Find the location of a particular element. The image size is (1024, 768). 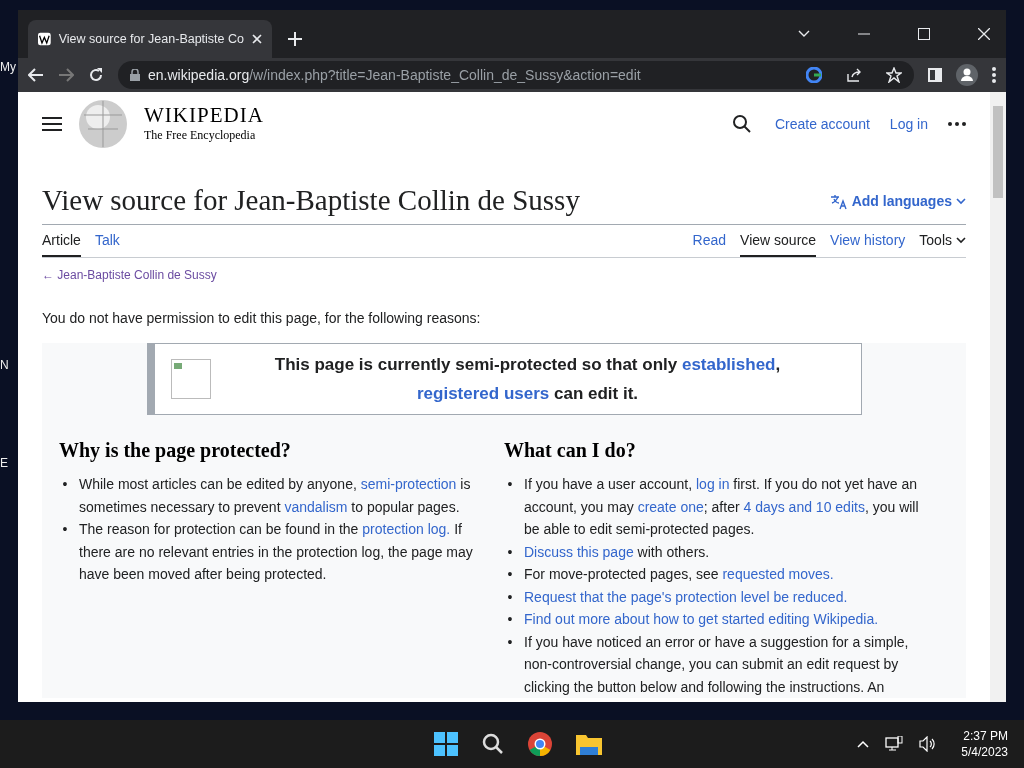

link: Request that the page's protection level be reduced. is located at coordinates (686, 596).